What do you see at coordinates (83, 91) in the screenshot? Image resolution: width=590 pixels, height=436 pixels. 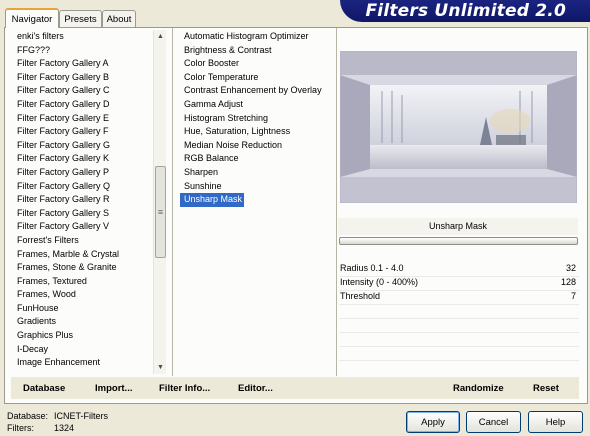 I see `category-item: Filter Factory Gallery C` at bounding box center [83, 91].